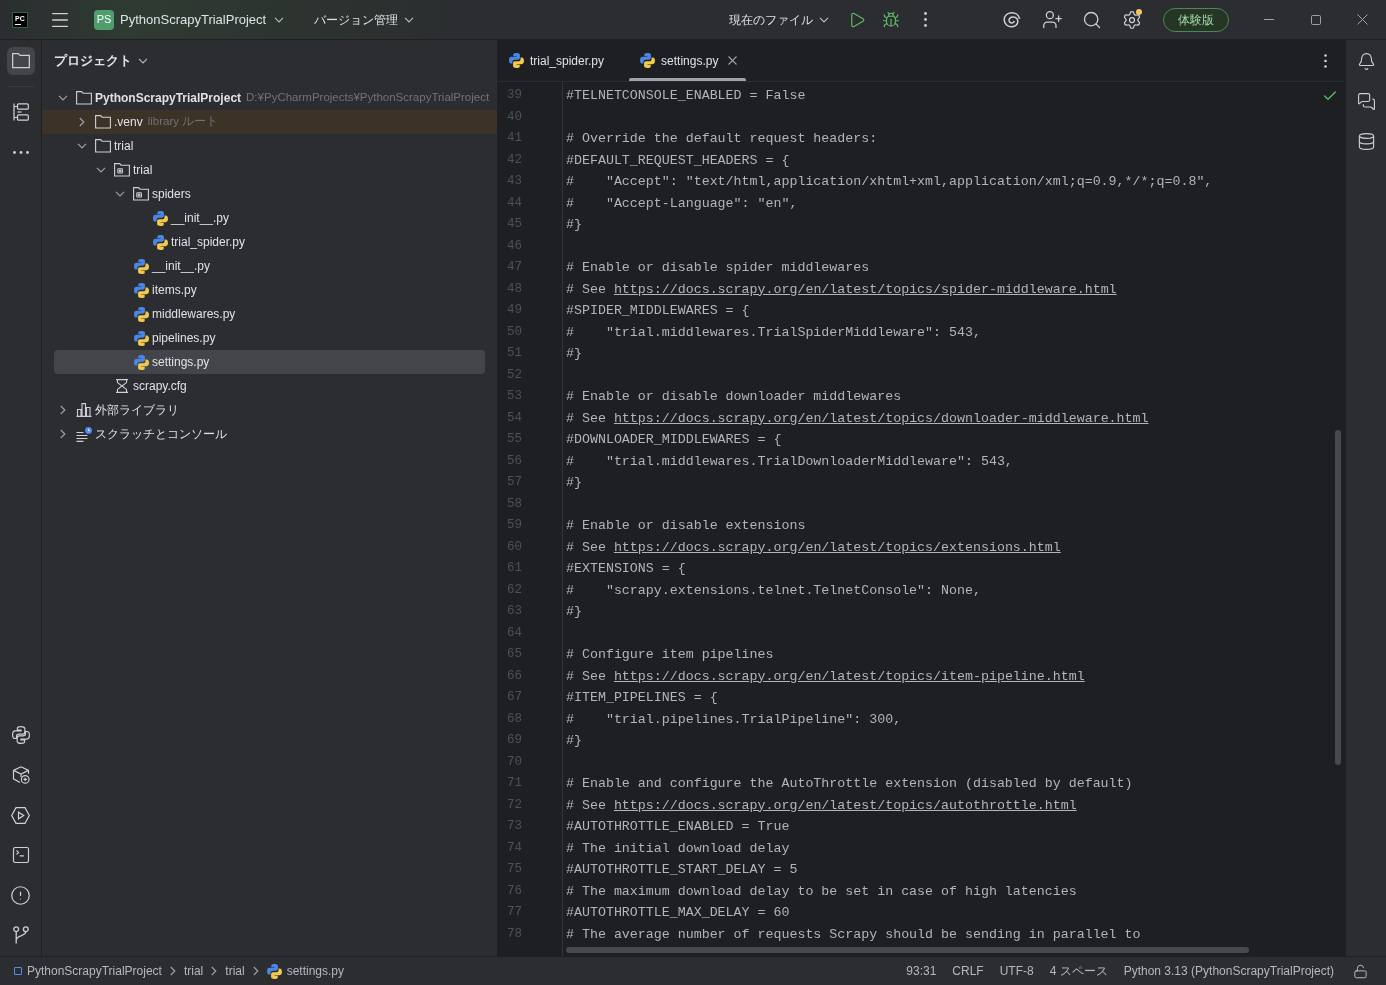  What do you see at coordinates (20, 895) in the screenshot?
I see `exclamation-circle-icon` at bounding box center [20, 895].